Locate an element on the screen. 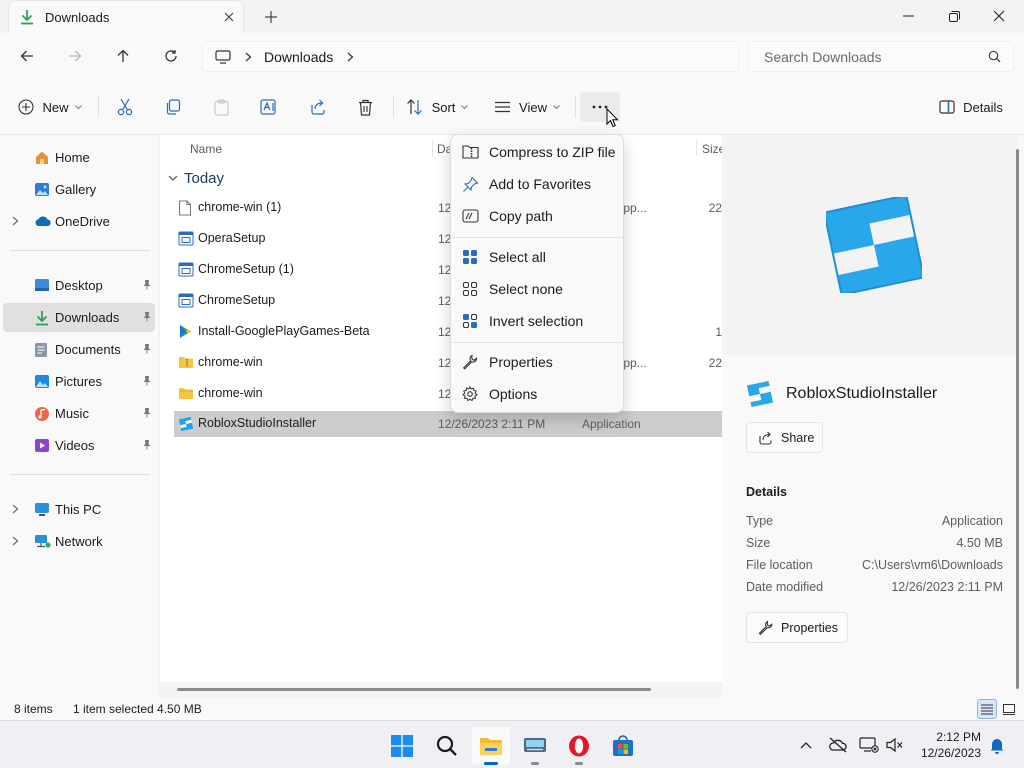  menu-item-compress-zip: Compress to ZIP file is located at coordinates (538, 152).